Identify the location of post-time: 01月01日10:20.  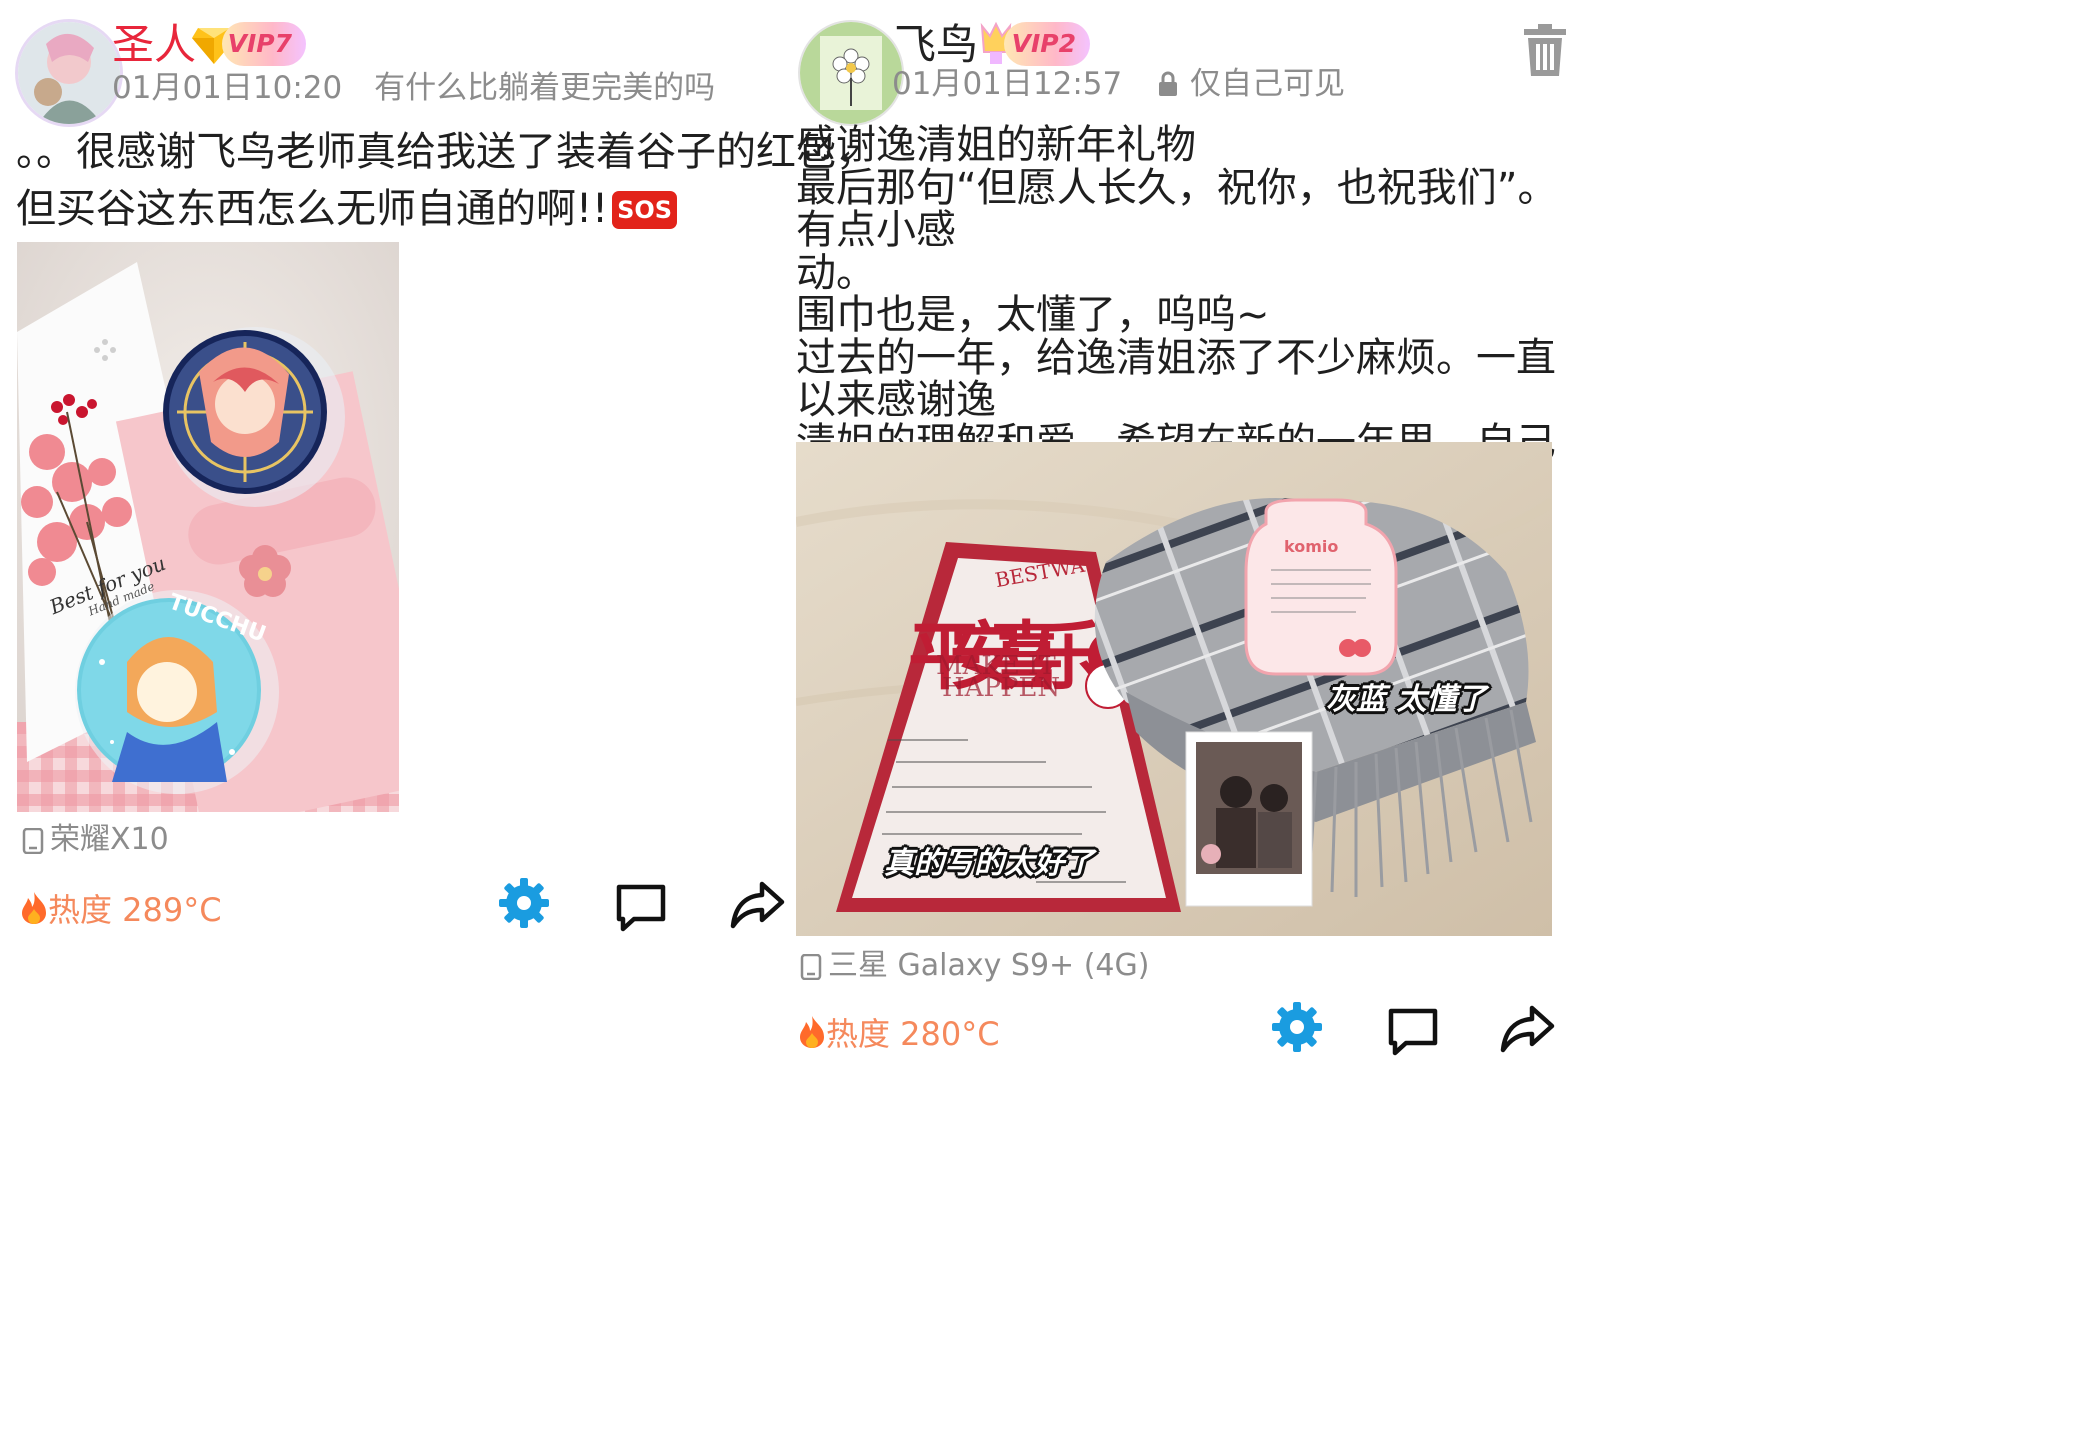
(227, 88).